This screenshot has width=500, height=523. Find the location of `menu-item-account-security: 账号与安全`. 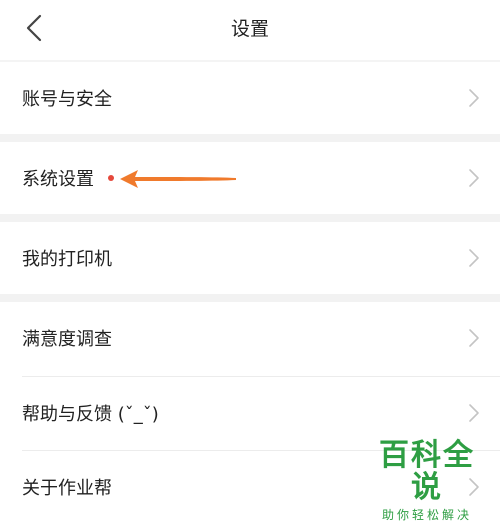

menu-item-account-security: 账号与安全 is located at coordinates (250, 98).